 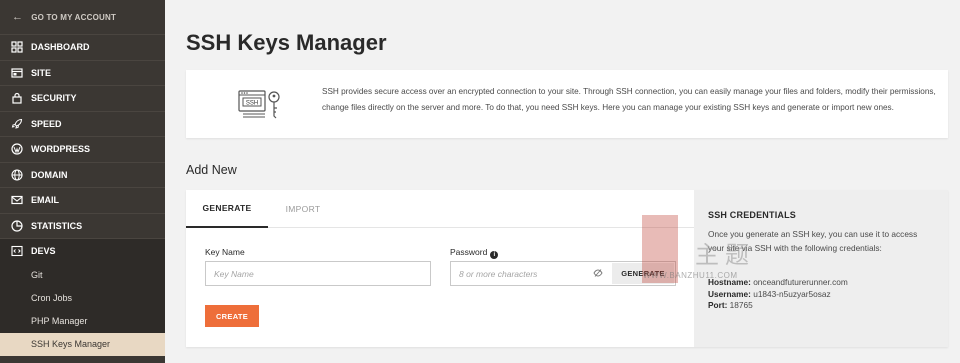 I want to click on username-label: Username:, so click(x=729, y=293).